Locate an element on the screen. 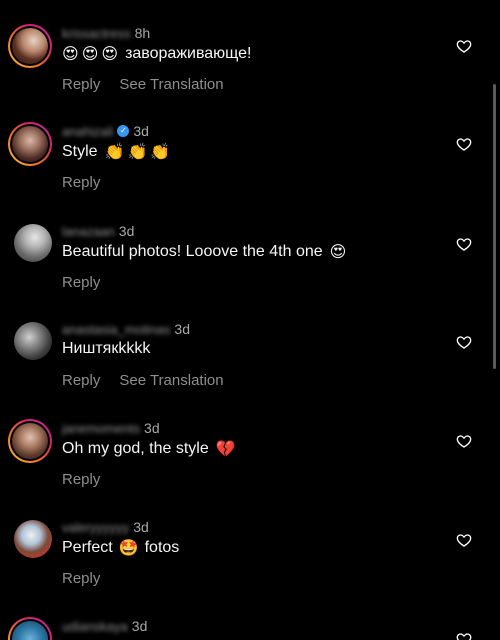  comment-body: Style is located at coordinates (80, 151).